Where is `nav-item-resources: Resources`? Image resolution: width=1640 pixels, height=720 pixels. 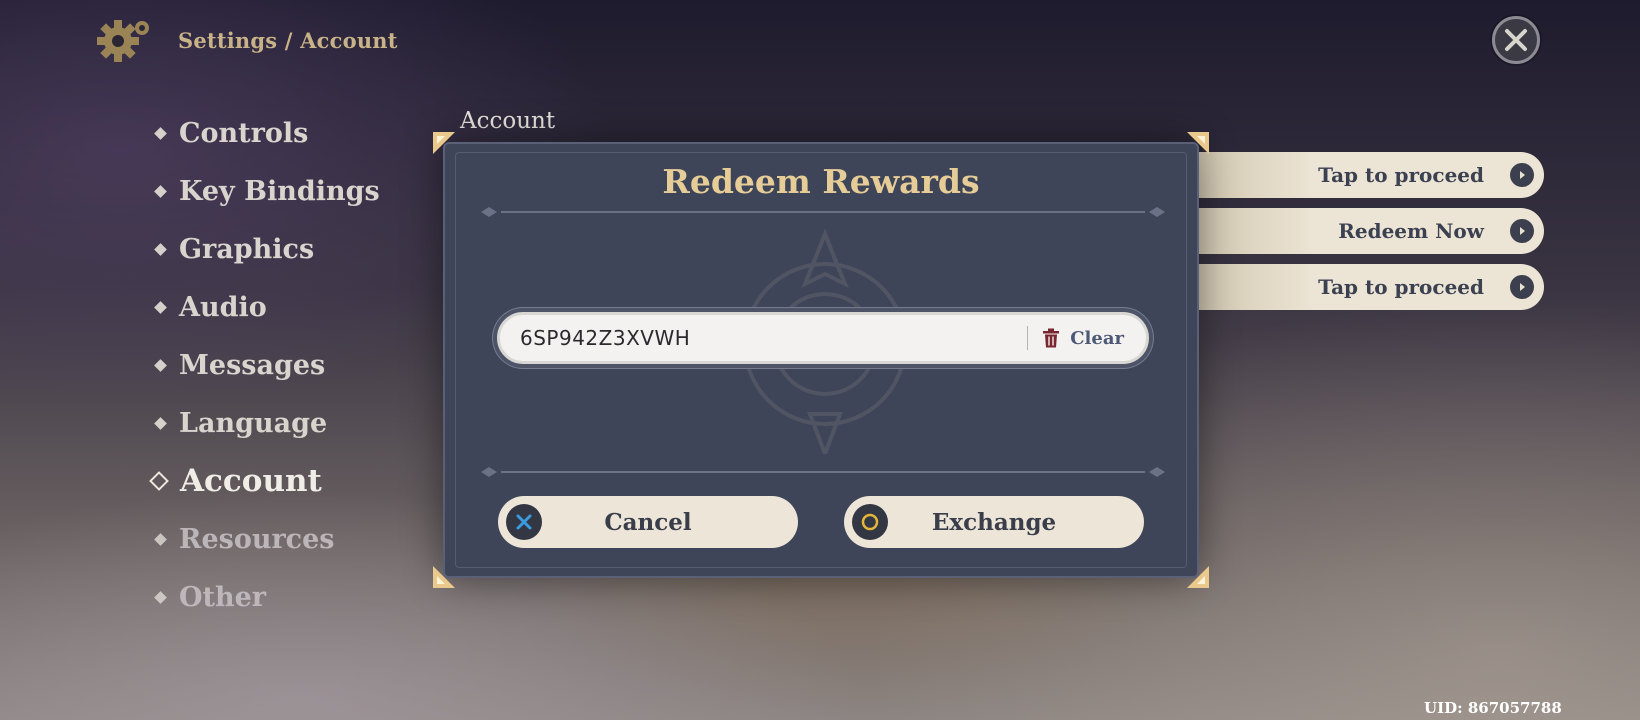
nav-item-resources: Resources is located at coordinates (267, 539).